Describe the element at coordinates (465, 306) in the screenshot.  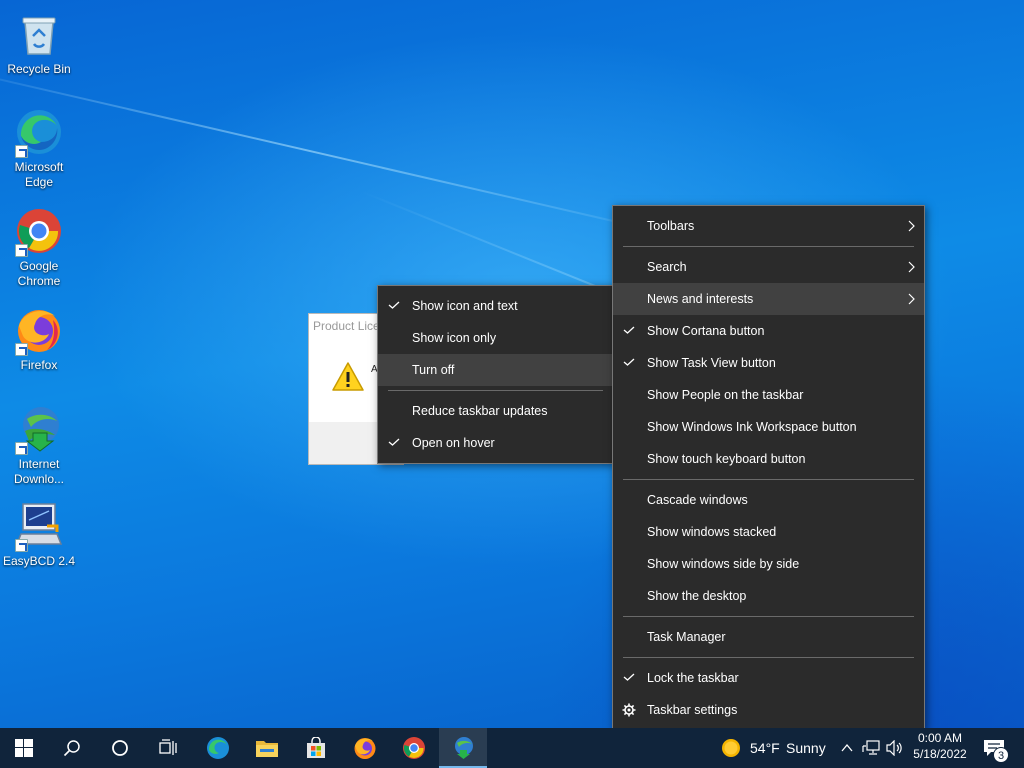
I see `menu-item-label: Show icon and text` at that location.